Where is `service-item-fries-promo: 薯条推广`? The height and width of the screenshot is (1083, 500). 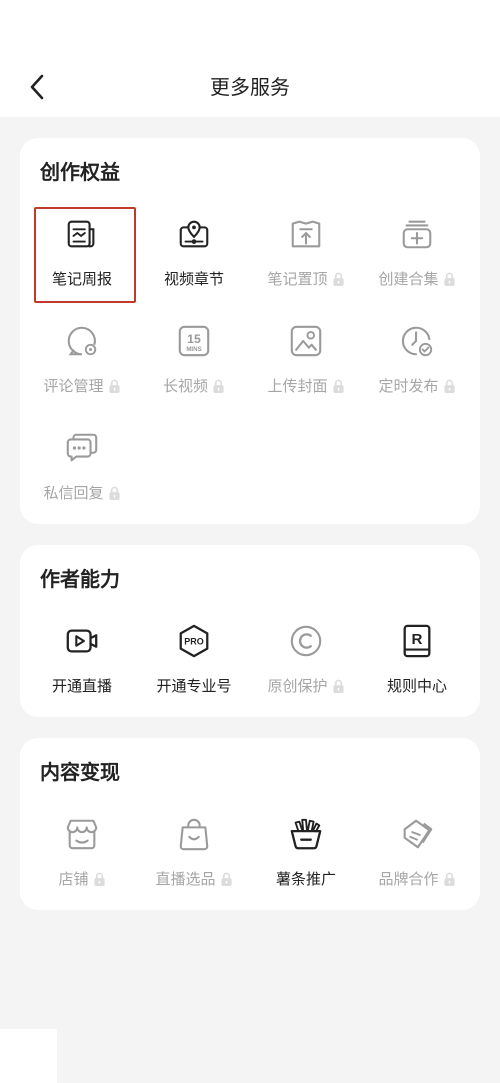 service-item-fries-promo: 薯条推广 is located at coordinates (306, 855).